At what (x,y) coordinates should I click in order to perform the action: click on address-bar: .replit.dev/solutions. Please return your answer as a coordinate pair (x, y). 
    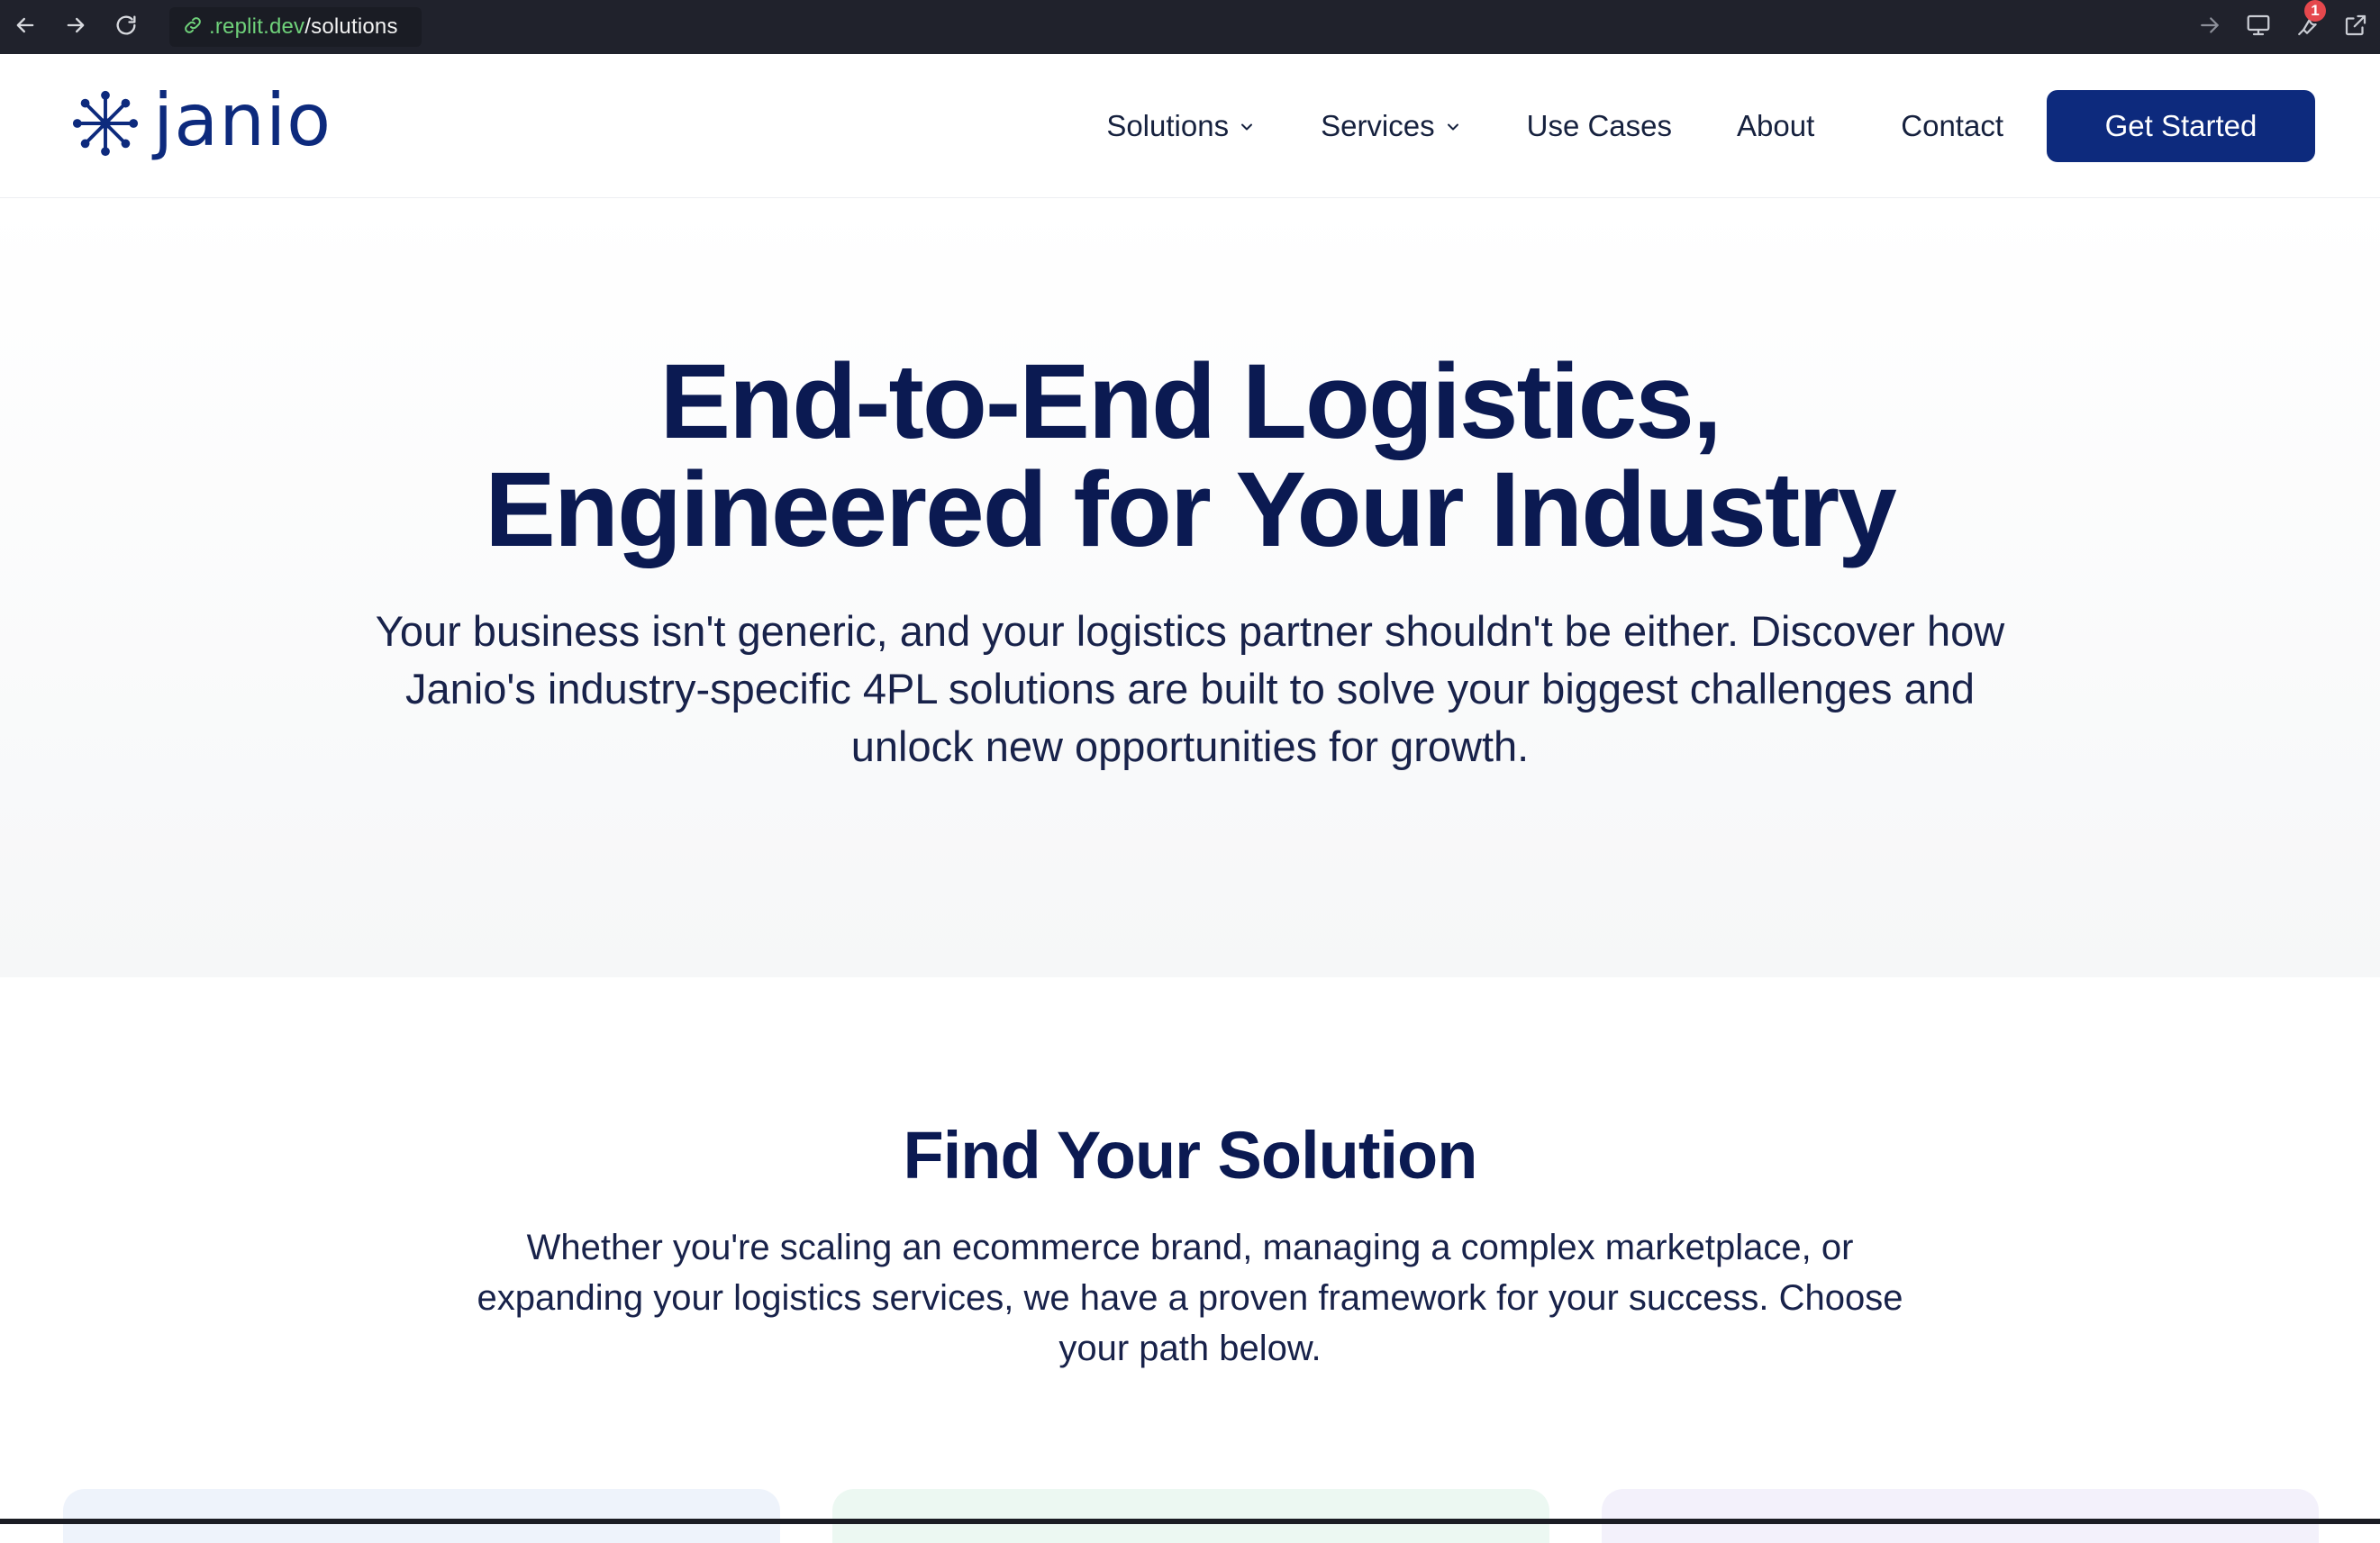
    Looking at the image, I should click on (295, 27).